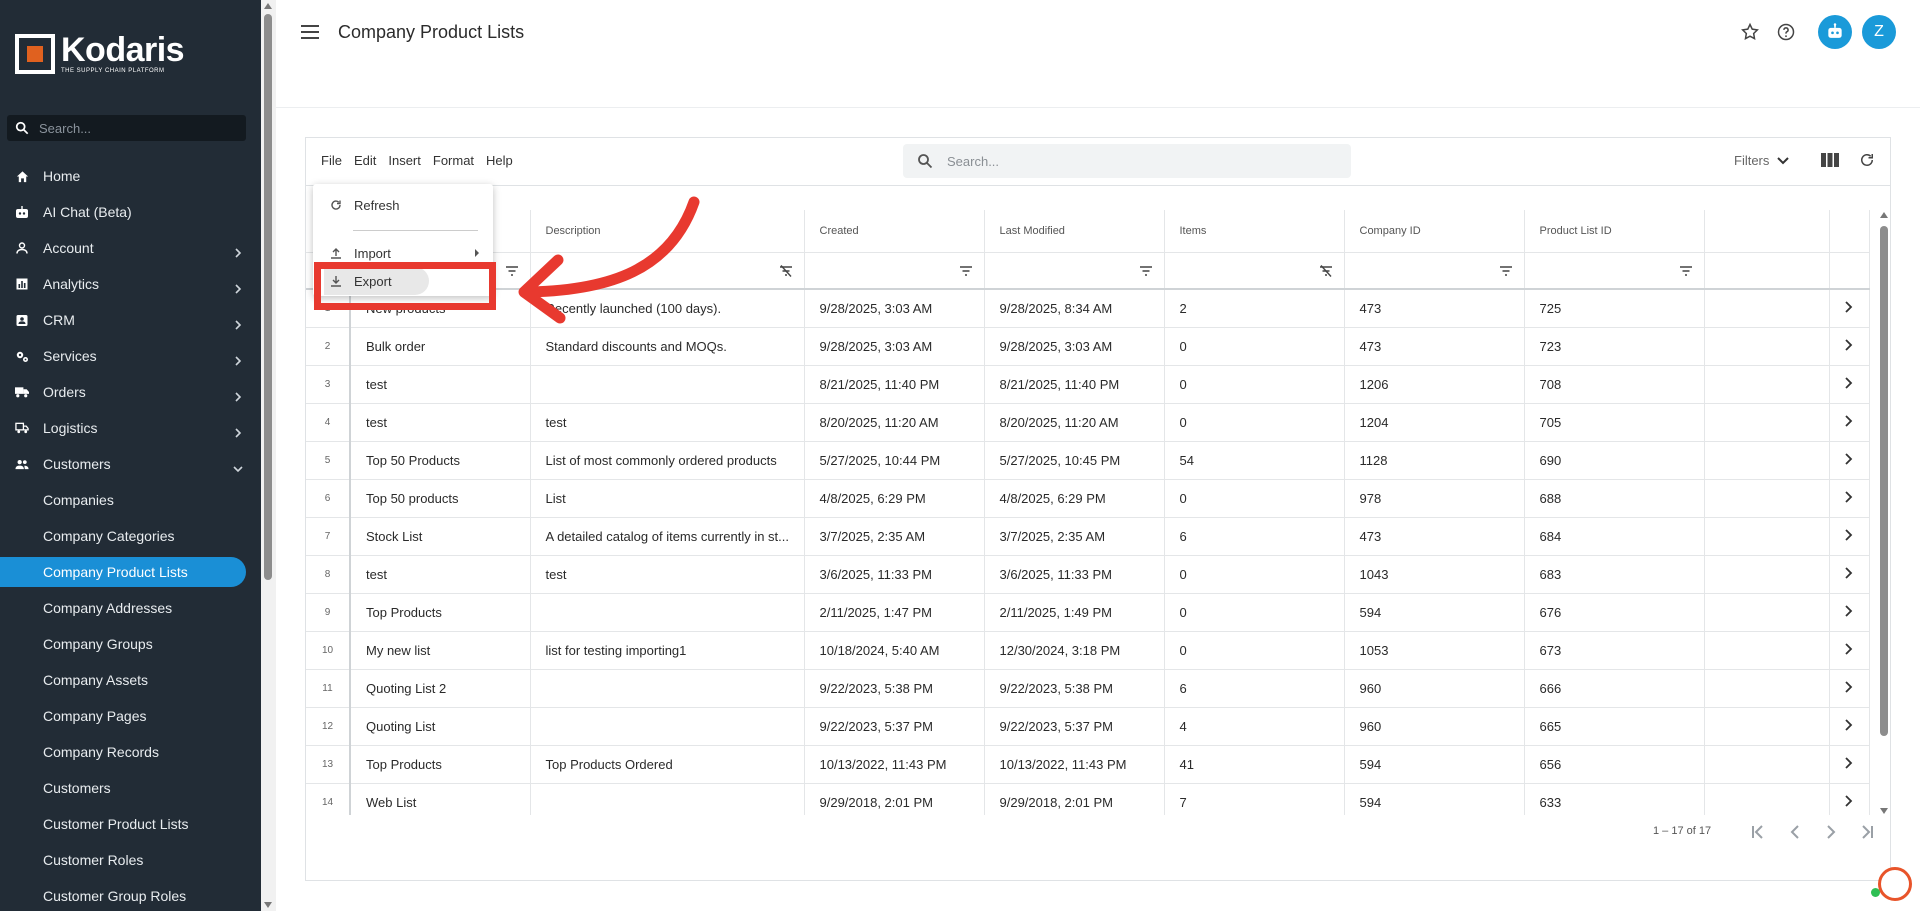  What do you see at coordinates (1074, 308) in the screenshot?
I see `cell-last-modified: 9/28/2025, 8:34 AM` at bounding box center [1074, 308].